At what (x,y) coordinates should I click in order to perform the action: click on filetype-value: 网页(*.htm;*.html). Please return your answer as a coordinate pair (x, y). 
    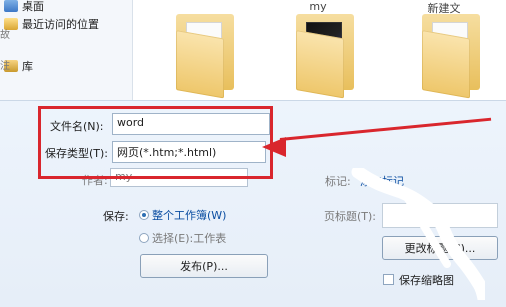
    Looking at the image, I should click on (167, 152).